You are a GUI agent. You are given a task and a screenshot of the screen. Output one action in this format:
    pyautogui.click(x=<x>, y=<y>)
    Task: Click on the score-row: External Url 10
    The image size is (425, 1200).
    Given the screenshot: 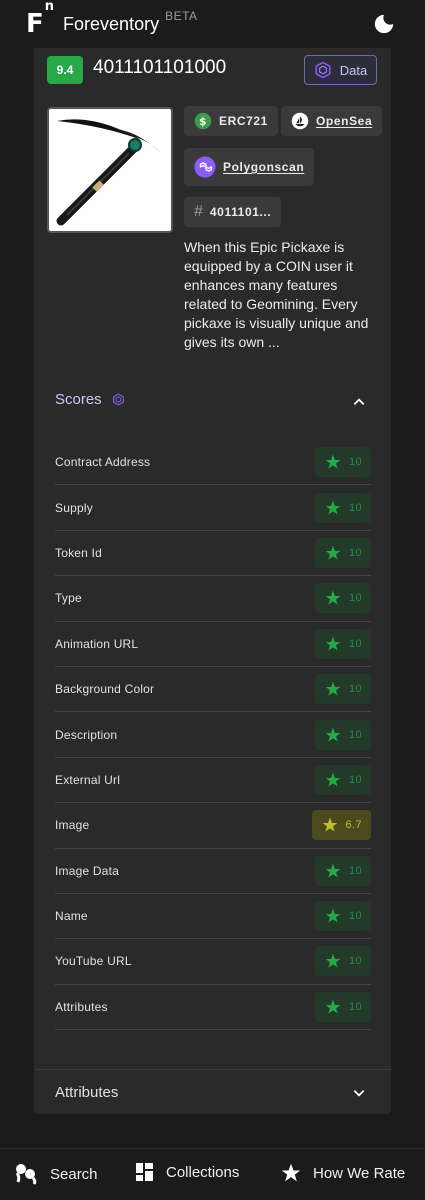 What is the action you would take?
    pyautogui.click(x=213, y=781)
    